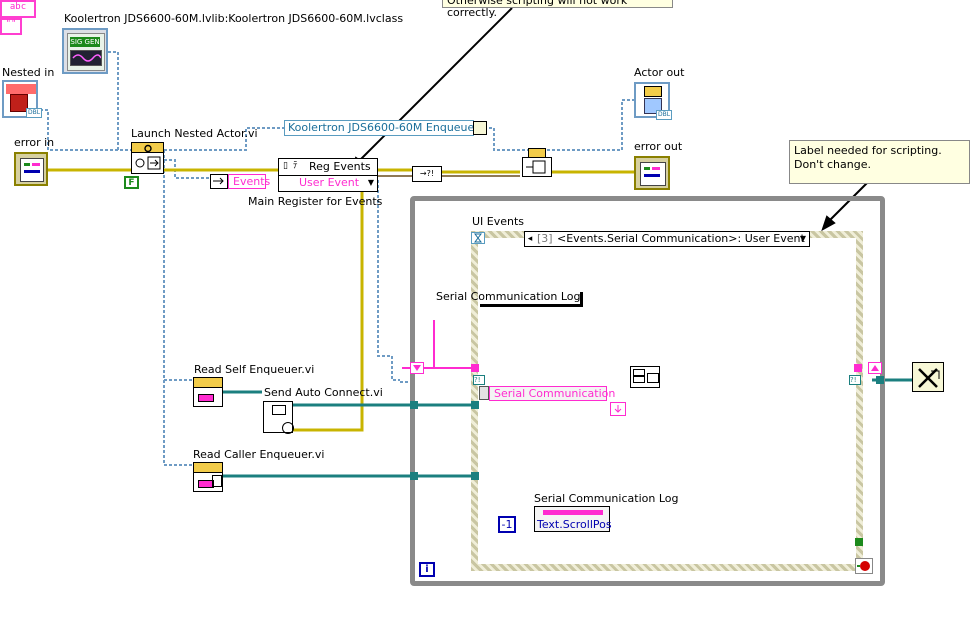  Describe the element at coordinates (381, 128) in the screenshot. I see `enqueuer-type-constant: Koolertron JDS6600-60M Enqueuer` at that location.